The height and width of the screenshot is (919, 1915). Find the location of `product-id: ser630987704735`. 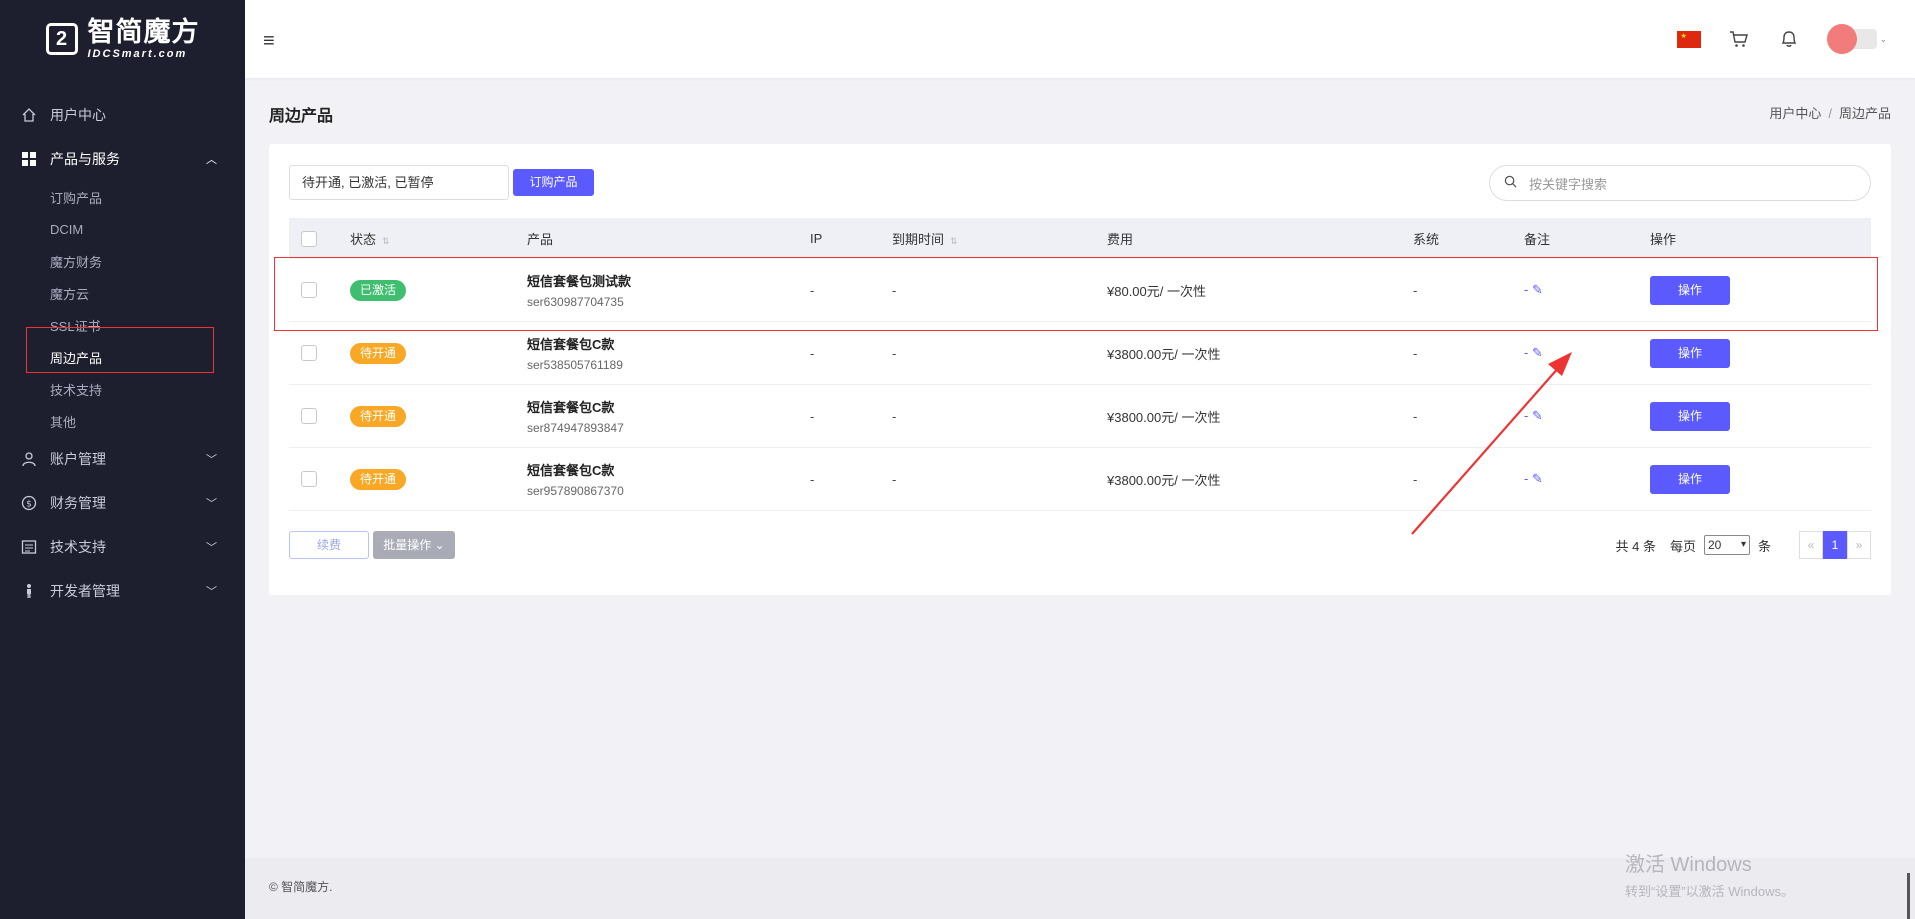

product-id: ser630987704735 is located at coordinates (575, 302).